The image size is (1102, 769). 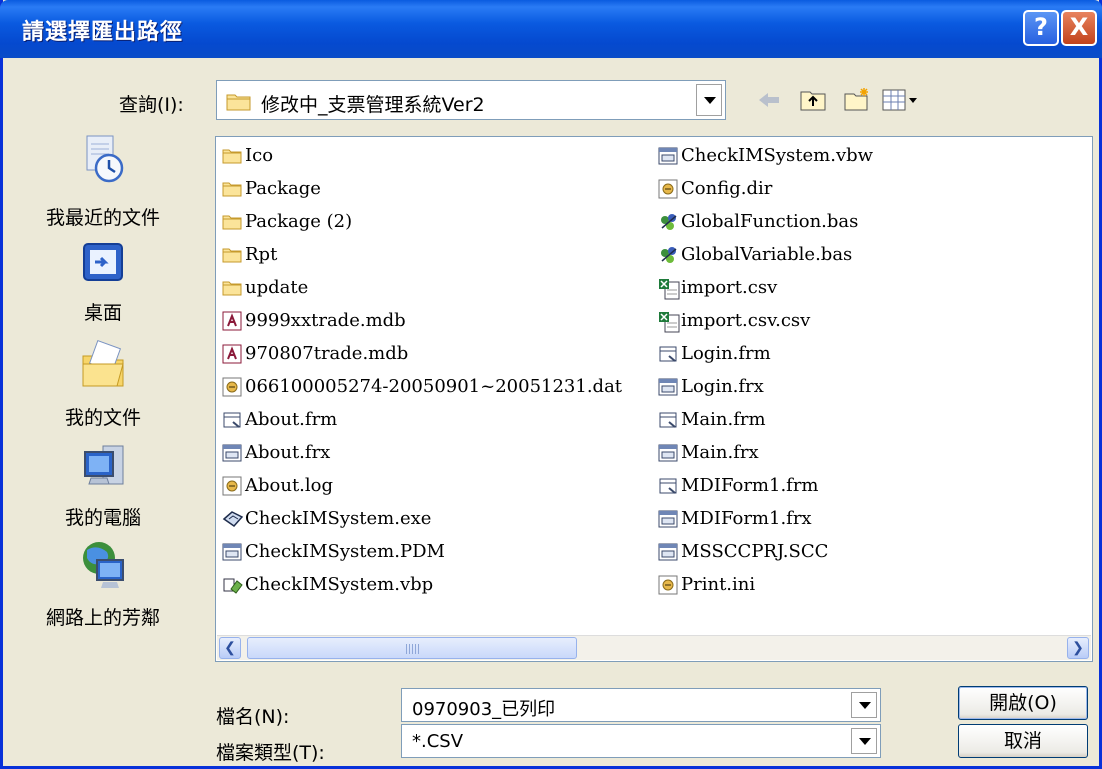 I want to click on file-item: MDIForm1.frx, so click(x=765, y=518).